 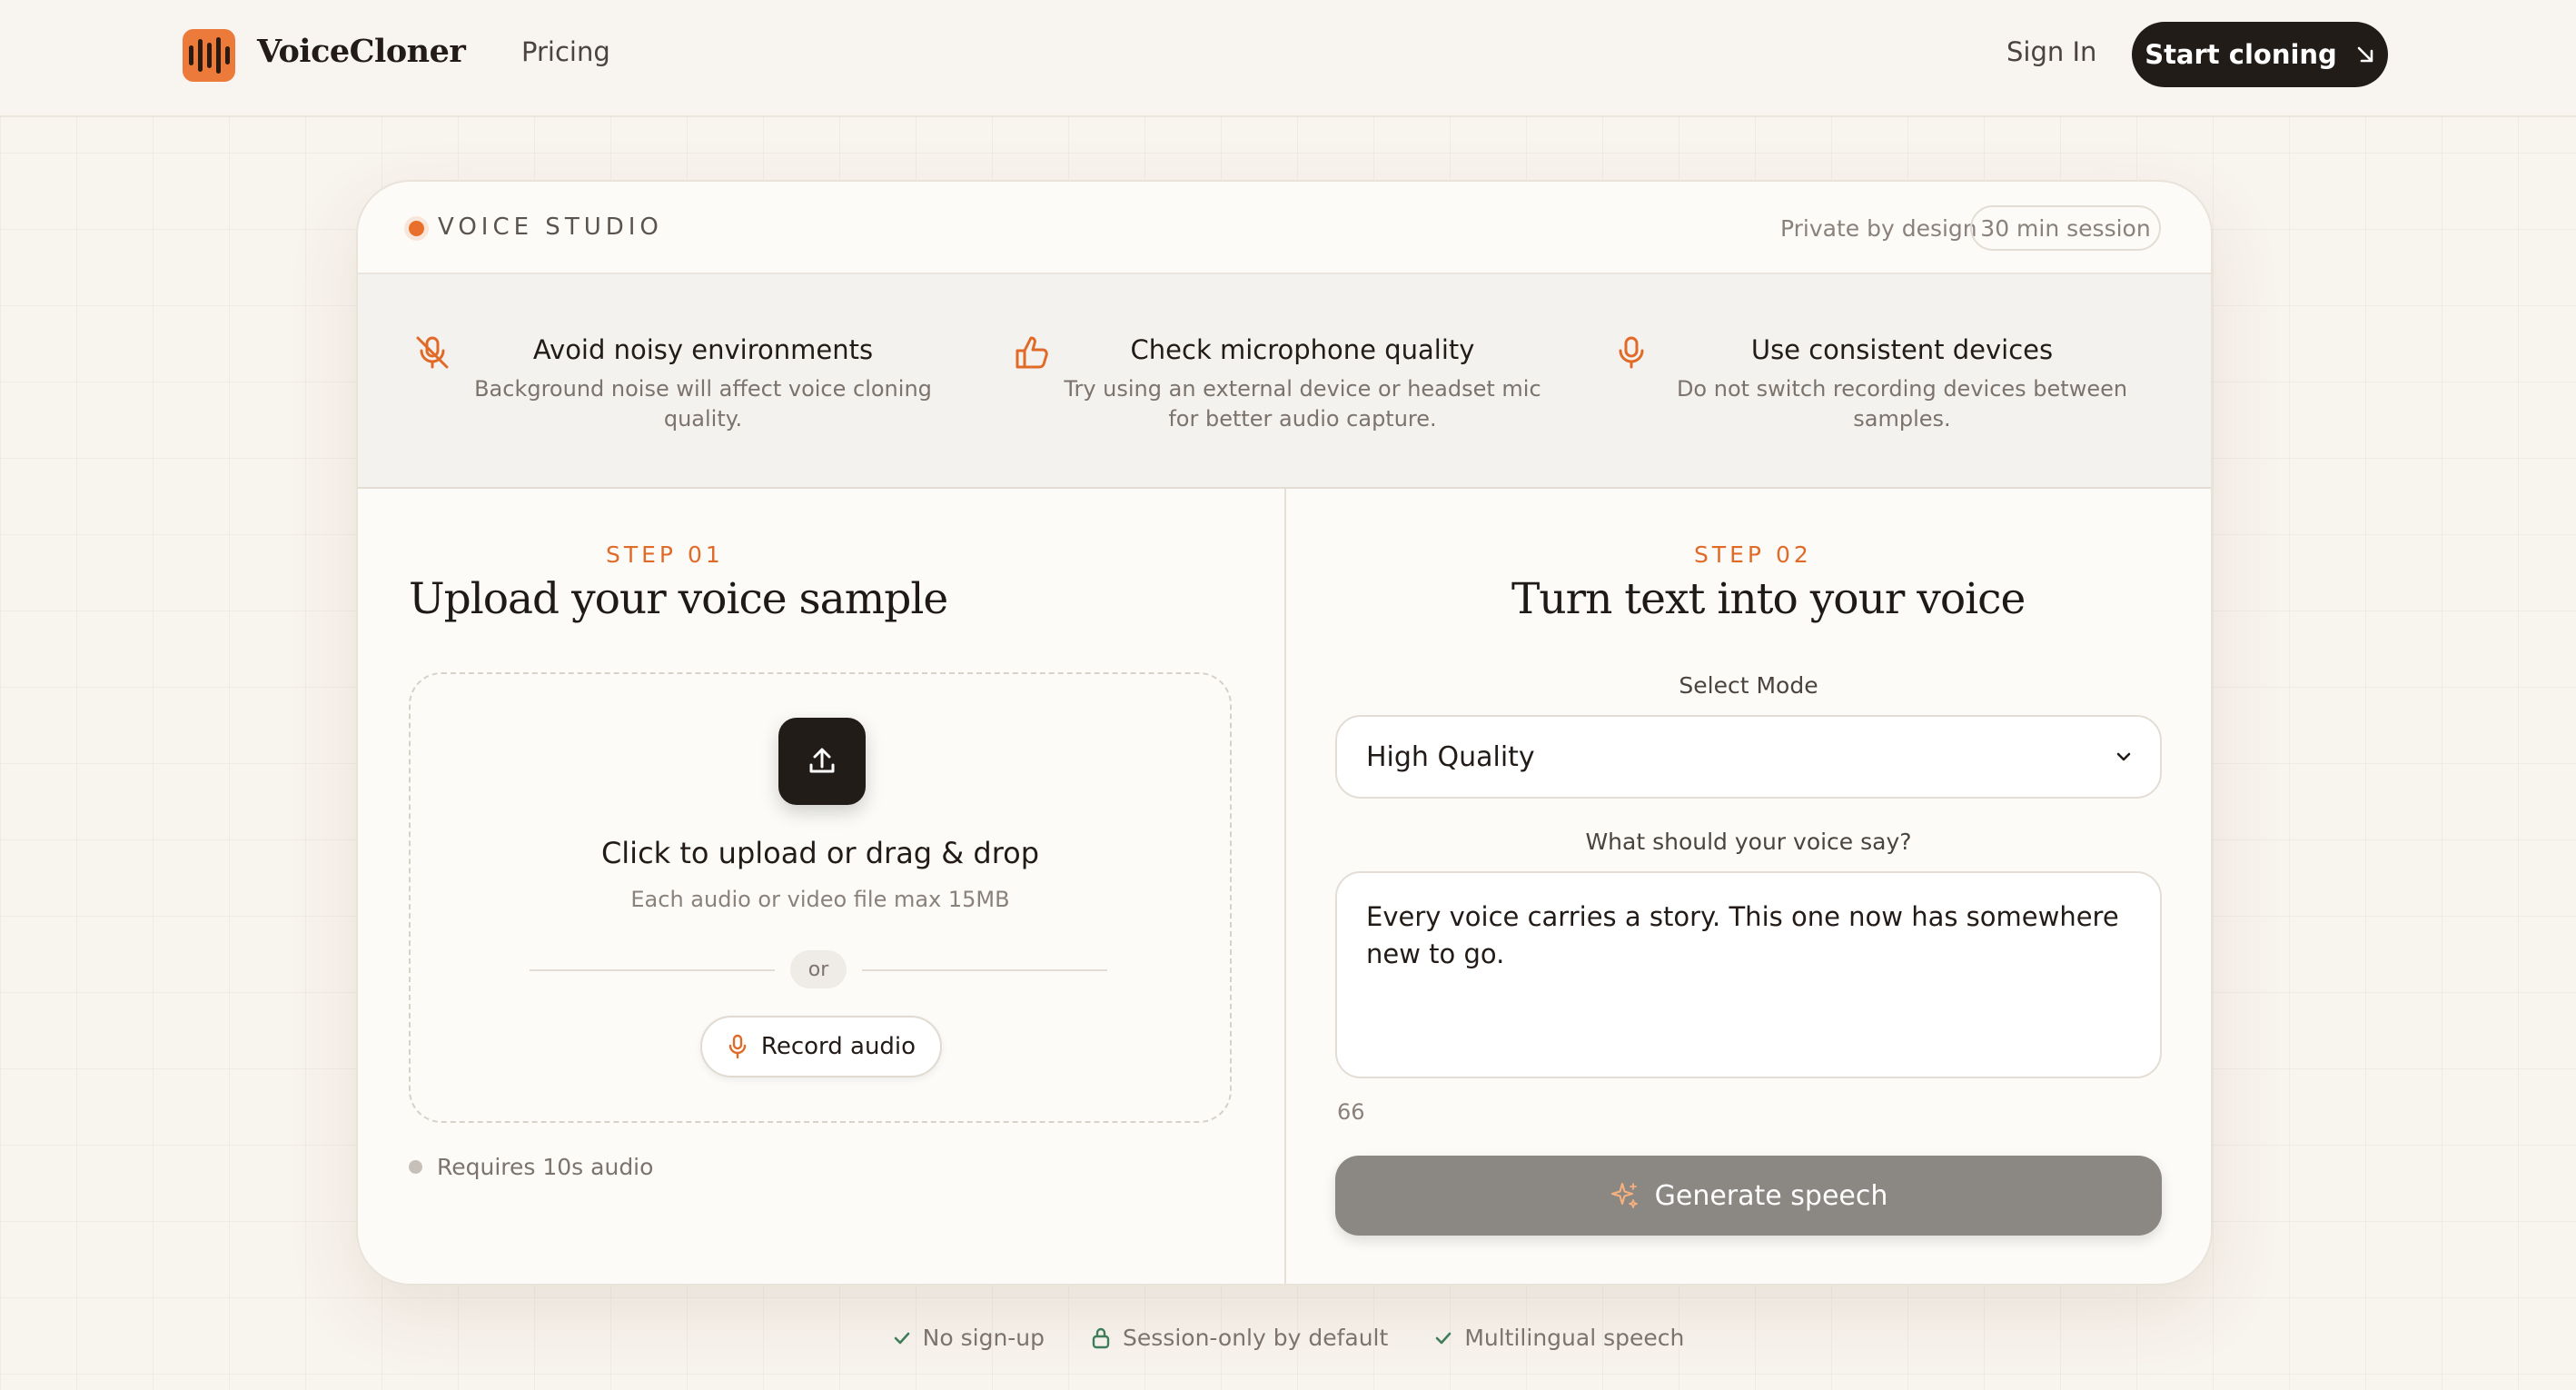 What do you see at coordinates (1748, 685) in the screenshot?
I see `mode-label: Select Mode` at bounding box center [1748, 685].